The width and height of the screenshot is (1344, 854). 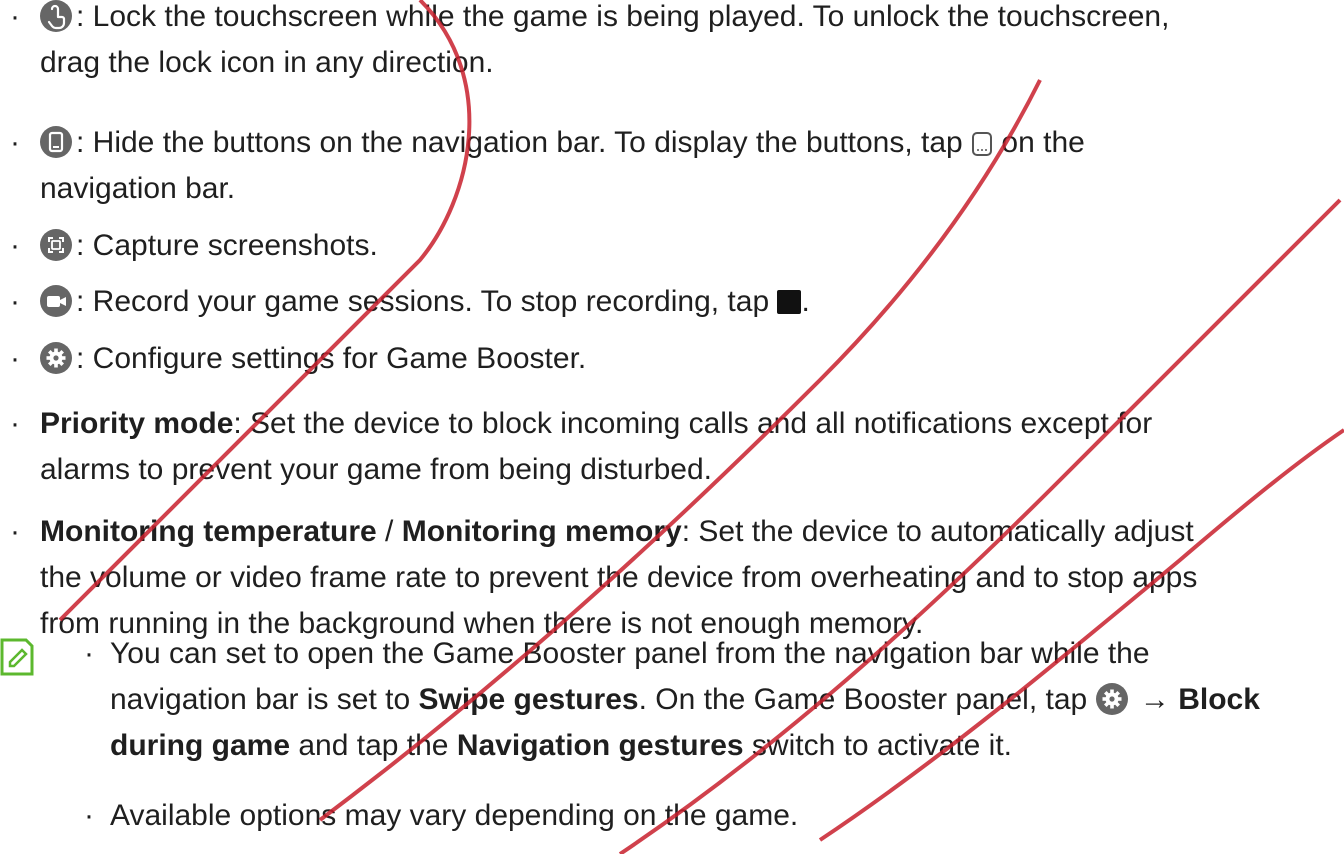 What do you see at coordinates (937, 531) in the screenshot?
I see `item-text: : Set the device to automatically adjust` at bounding box center [937, 531].